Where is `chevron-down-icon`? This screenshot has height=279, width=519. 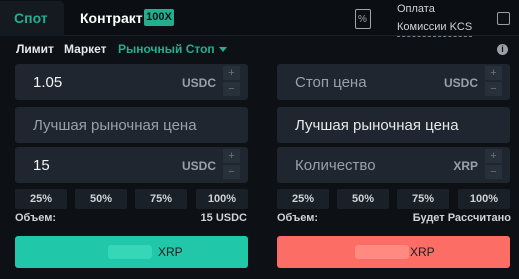 chevron-down-icon is located at coordinates (223, 49).